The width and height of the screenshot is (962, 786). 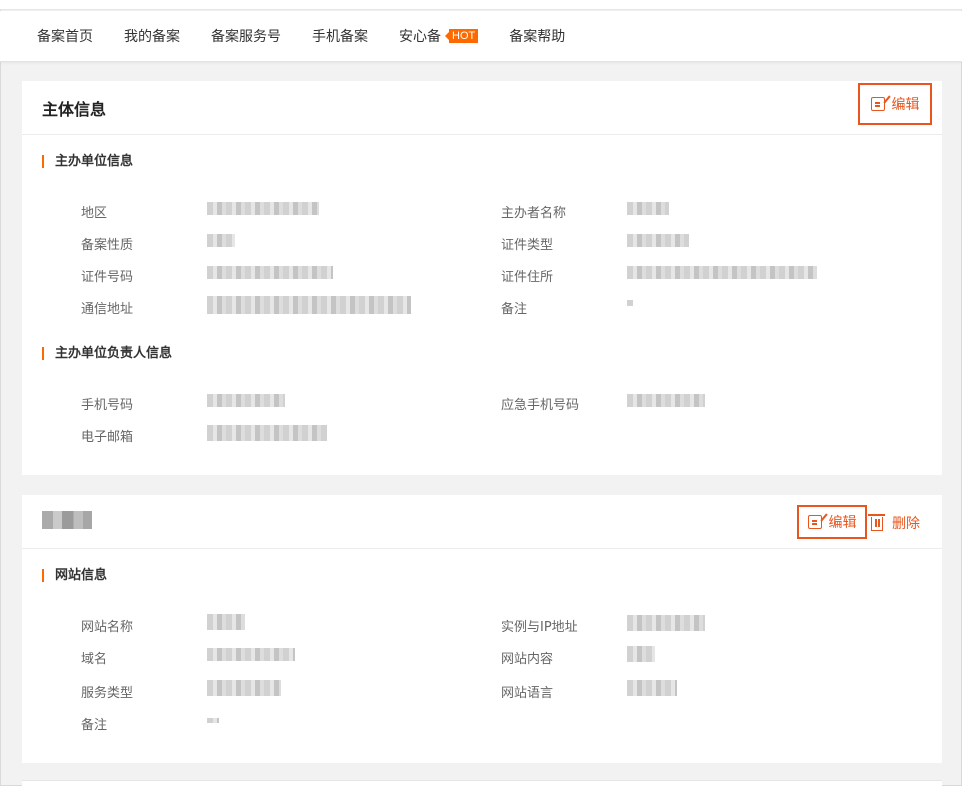 I want to click on field-label-nature: 备案性质, so click(x=107, y=245).